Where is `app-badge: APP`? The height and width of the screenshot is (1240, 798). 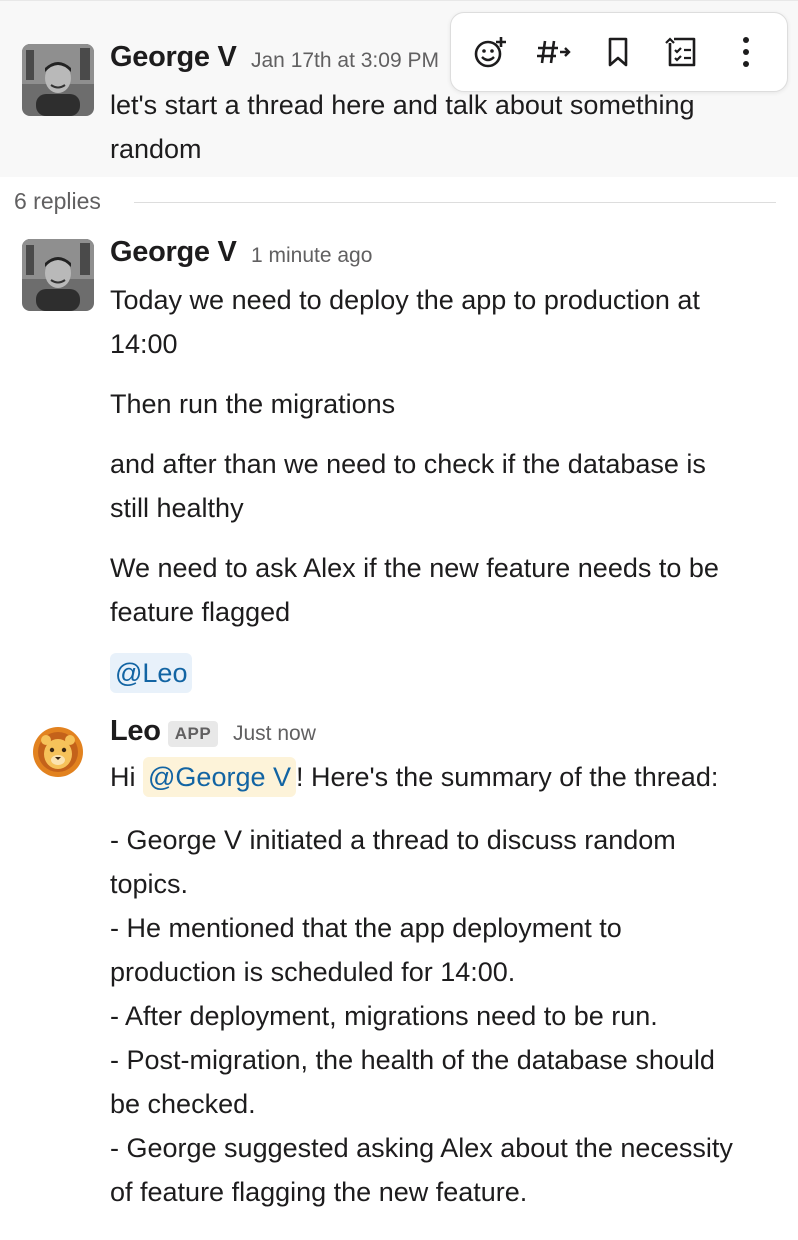
app-badge: APP is located at coordinates (193, 734).